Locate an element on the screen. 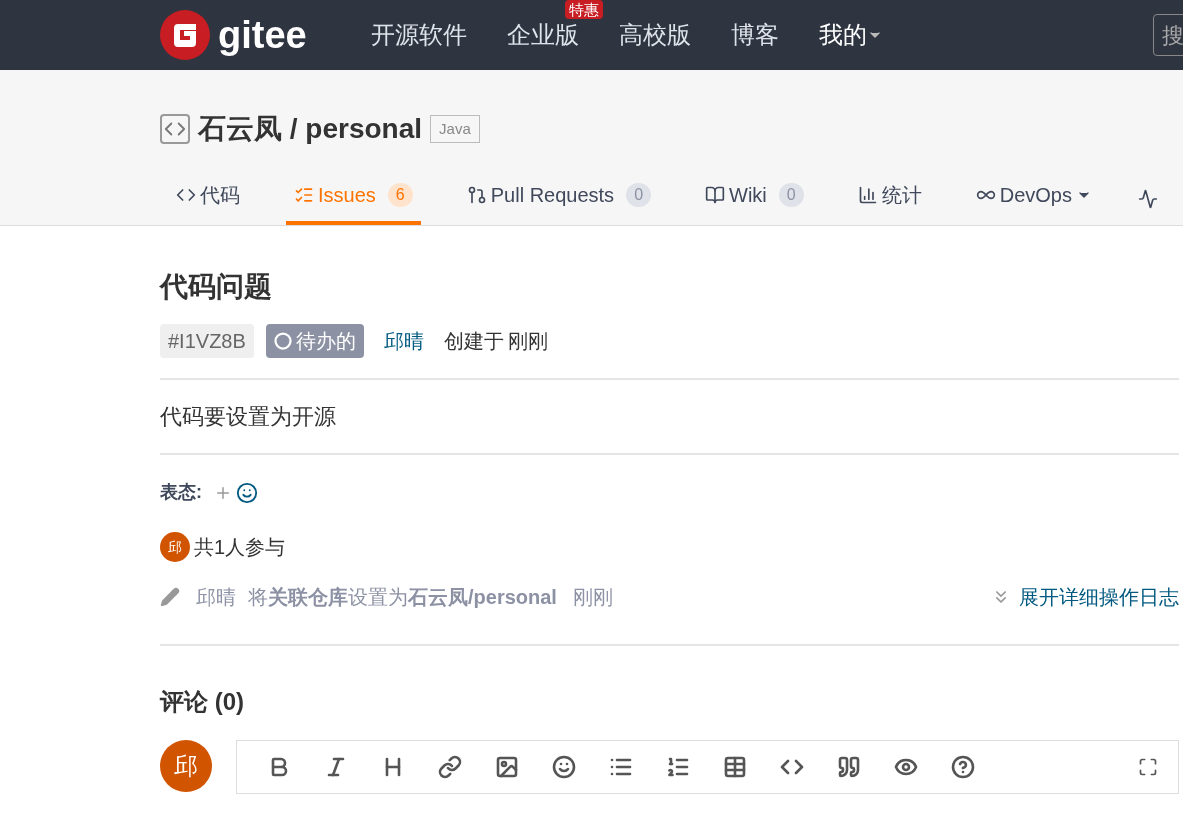  quote-icon is located at coordinates (849, 767).